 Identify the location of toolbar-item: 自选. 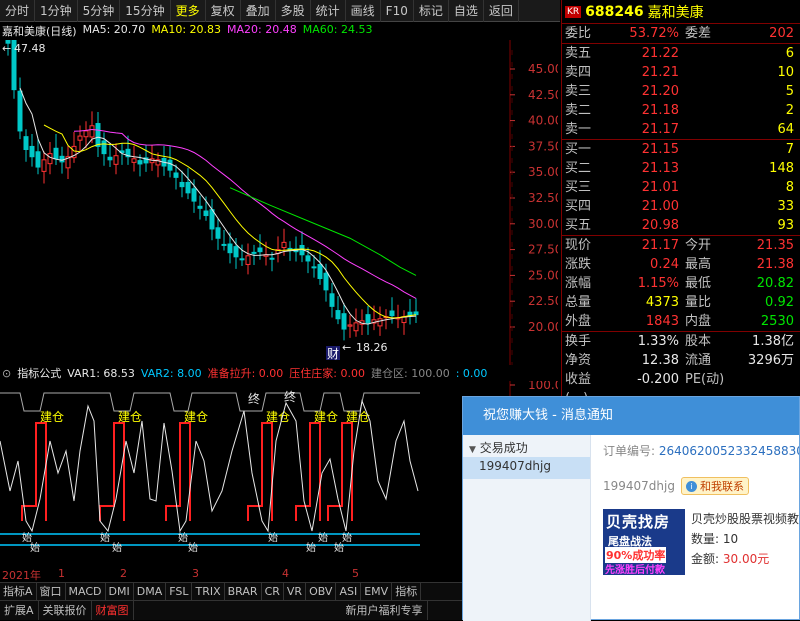
(466, 11).